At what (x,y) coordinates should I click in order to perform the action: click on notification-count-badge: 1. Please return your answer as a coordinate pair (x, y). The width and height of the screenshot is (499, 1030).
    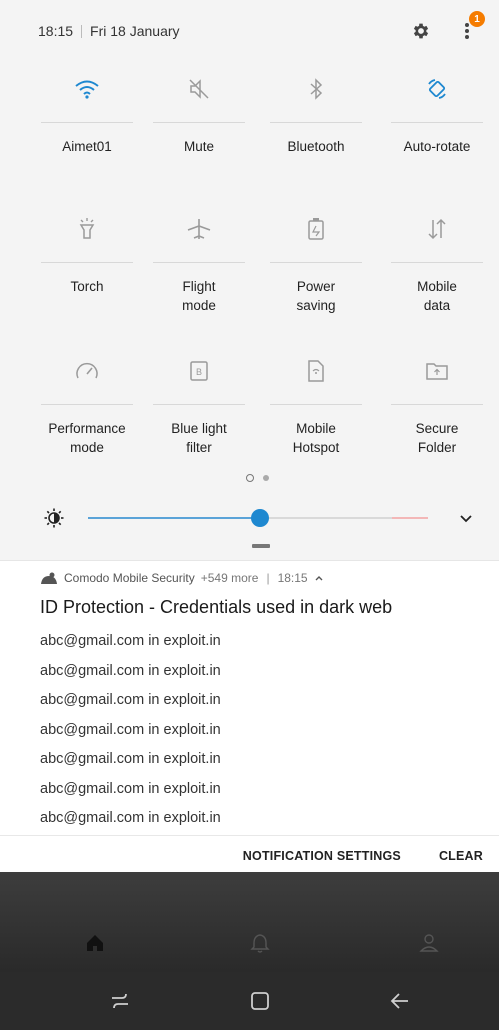
    Looking at the image, I should click on (477, 19).